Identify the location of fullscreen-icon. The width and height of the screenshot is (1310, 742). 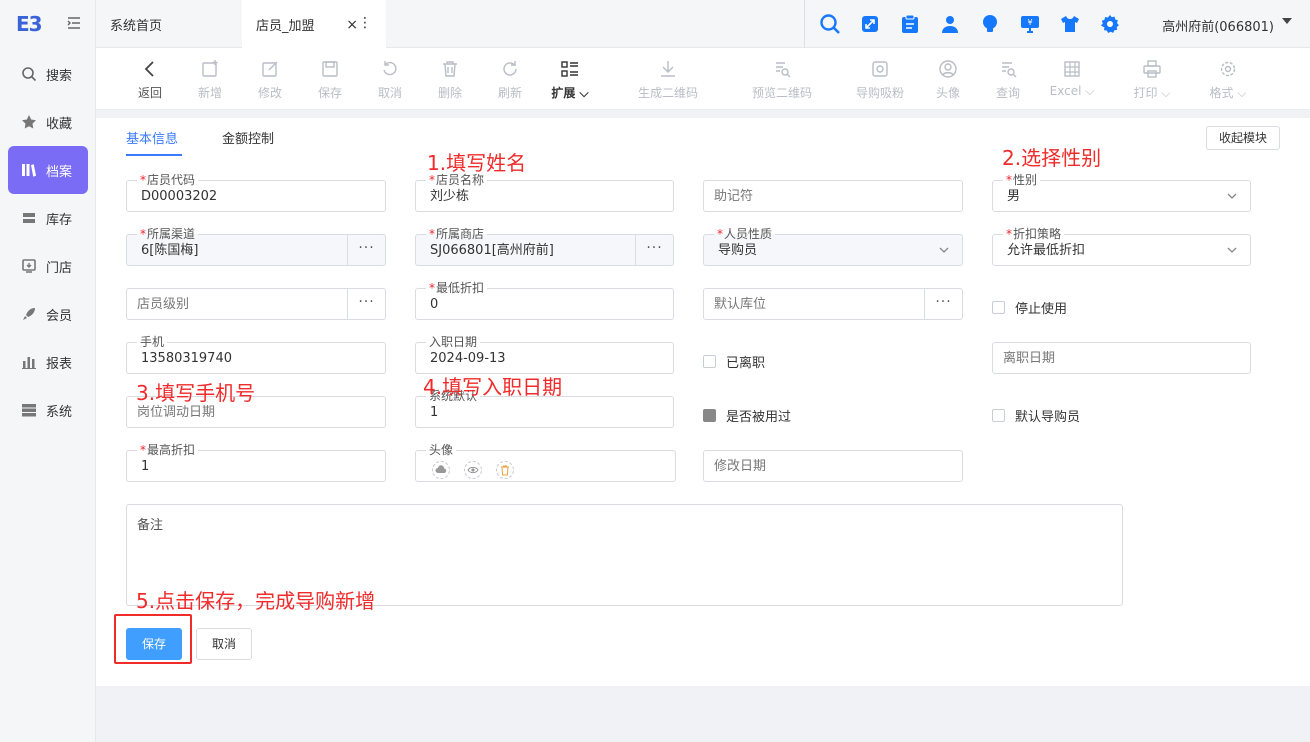
(870, 24).